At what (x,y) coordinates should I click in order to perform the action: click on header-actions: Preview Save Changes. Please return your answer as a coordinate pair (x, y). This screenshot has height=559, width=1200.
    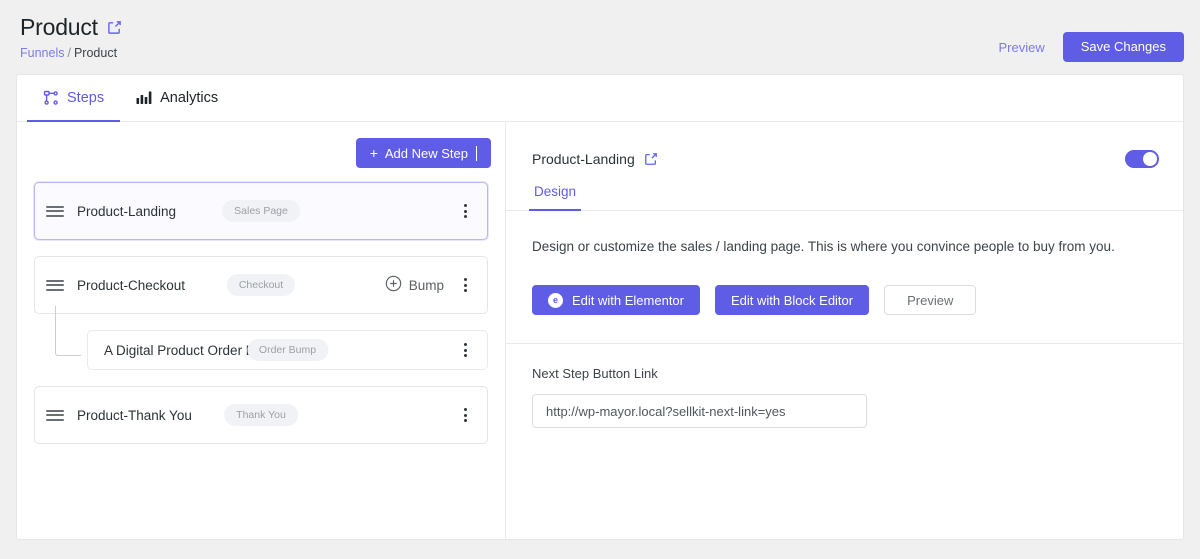
    Looking at the image, I should click on (1091, 47).